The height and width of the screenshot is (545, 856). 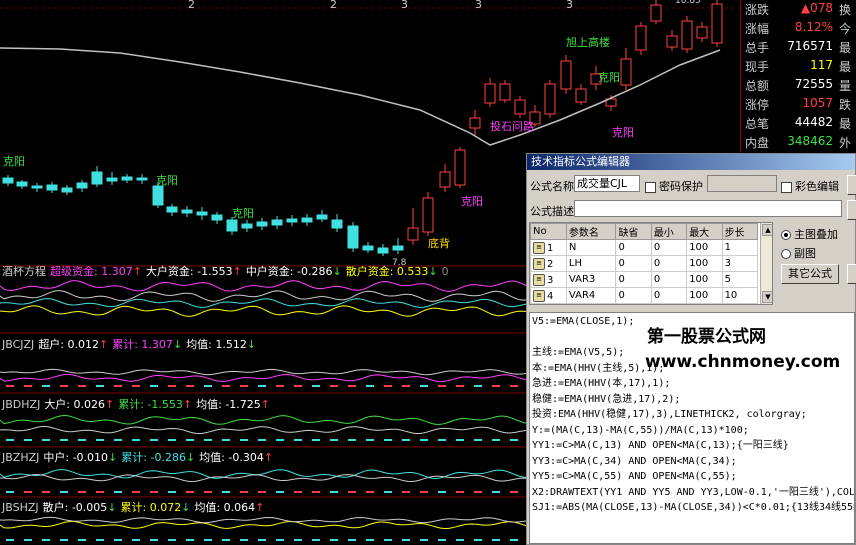 I want to click on candle-annotation: 投石问路, so click(x=512, y=126).